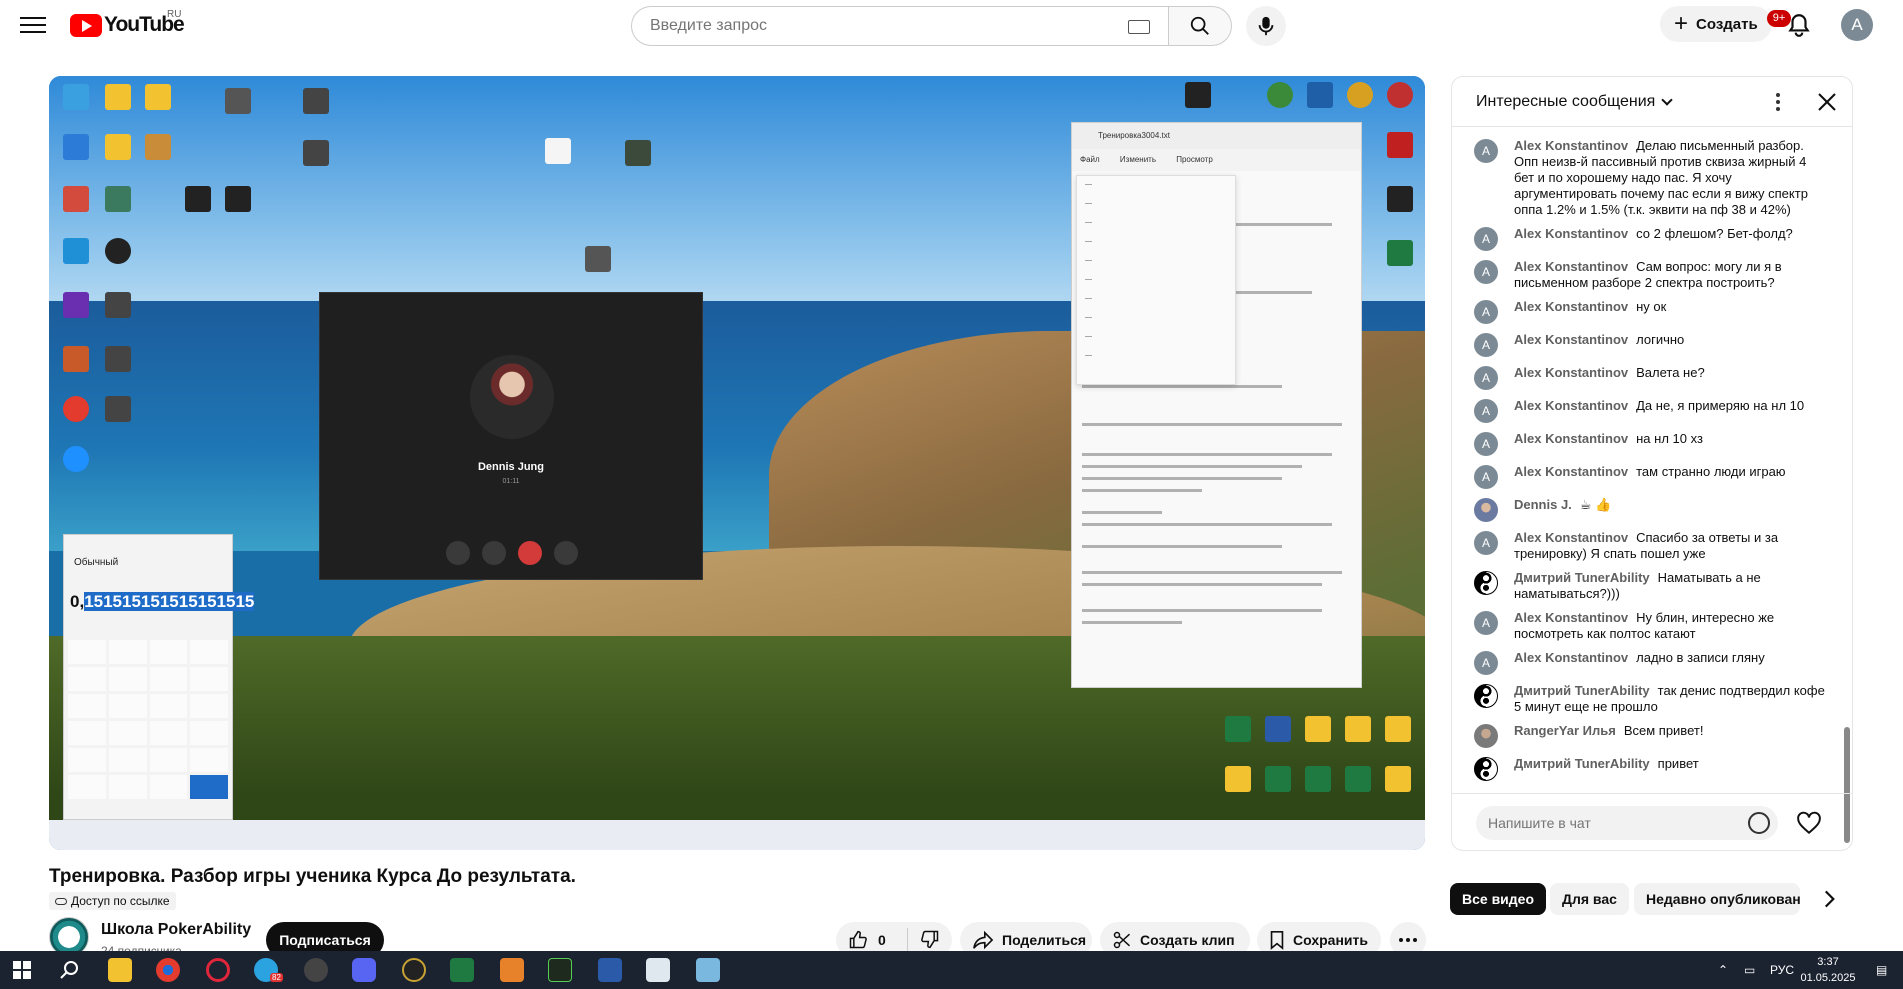 The image size is (1903, 989). What do you see at coordinates (1809, 823) in the screenshot?
I see `heart-icon` at bounding box center [1809, 823].